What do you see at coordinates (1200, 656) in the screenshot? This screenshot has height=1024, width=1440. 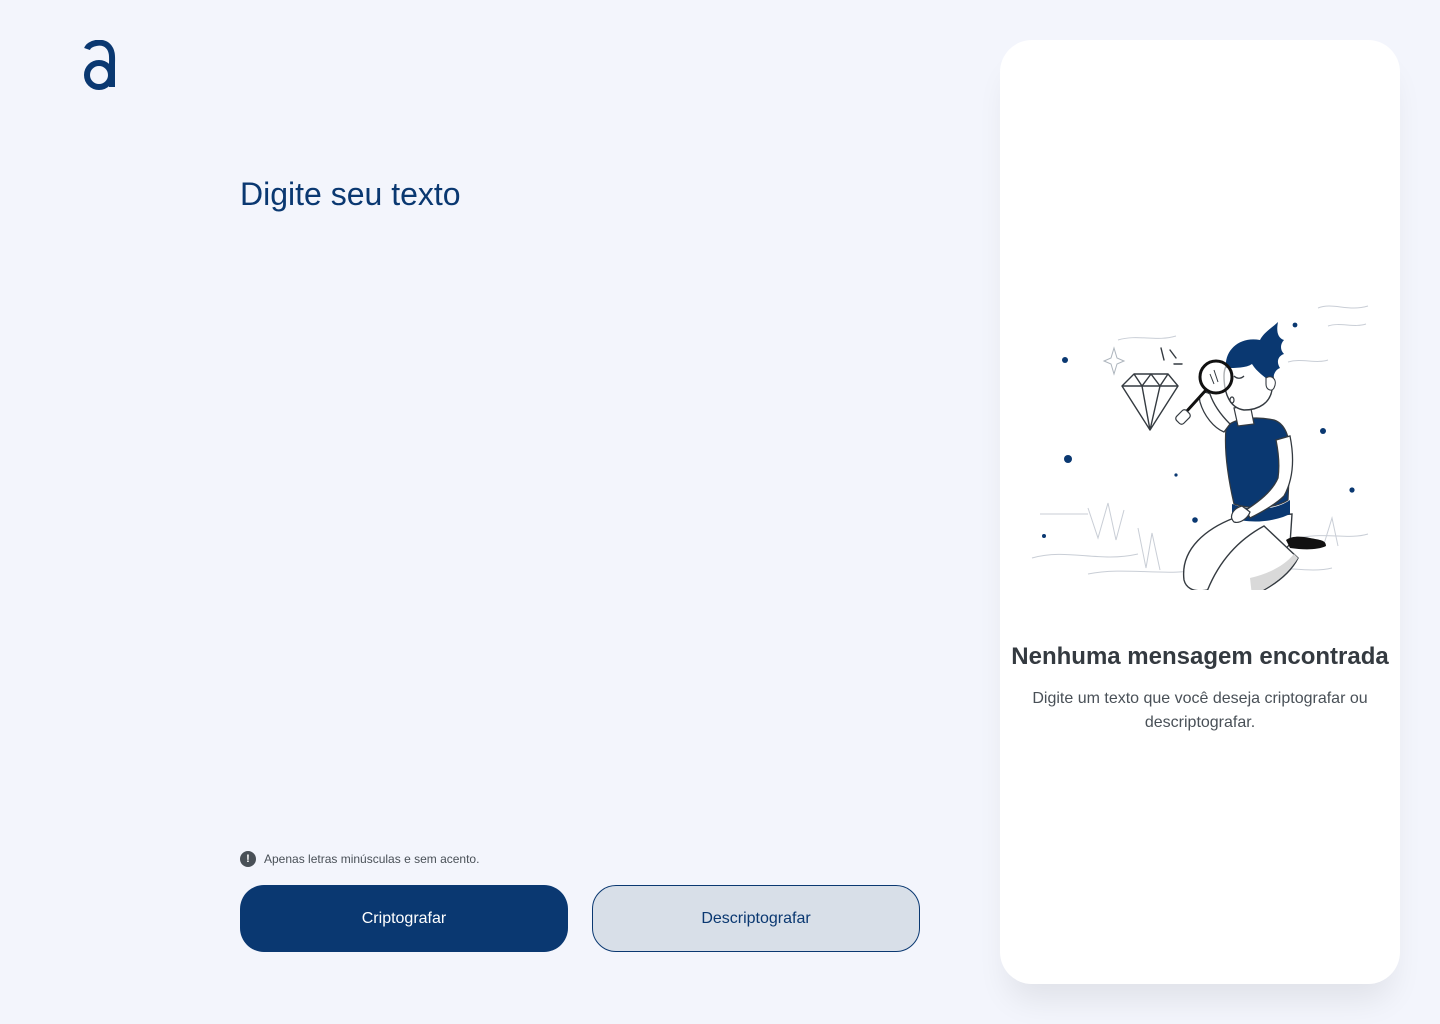 I see `empty-state-title: Nenhuma mensagem encontrada` at bounding box center [1200, 656].